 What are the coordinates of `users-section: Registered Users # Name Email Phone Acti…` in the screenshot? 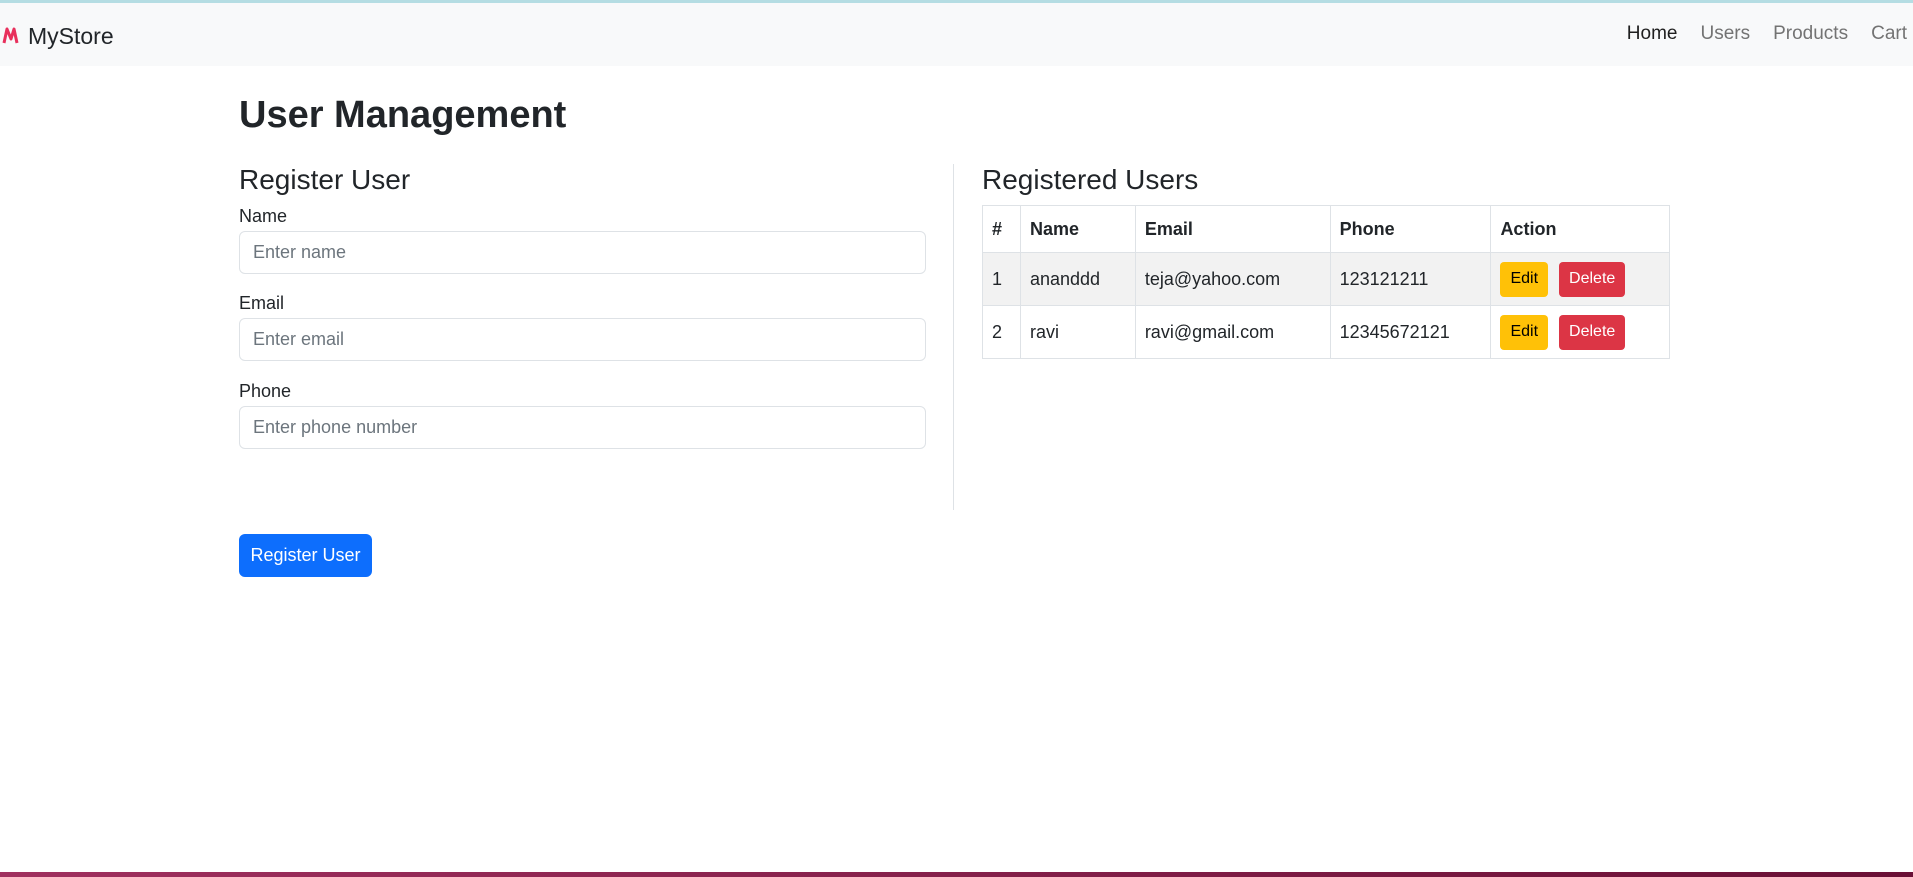 It's located at (1326, 261).